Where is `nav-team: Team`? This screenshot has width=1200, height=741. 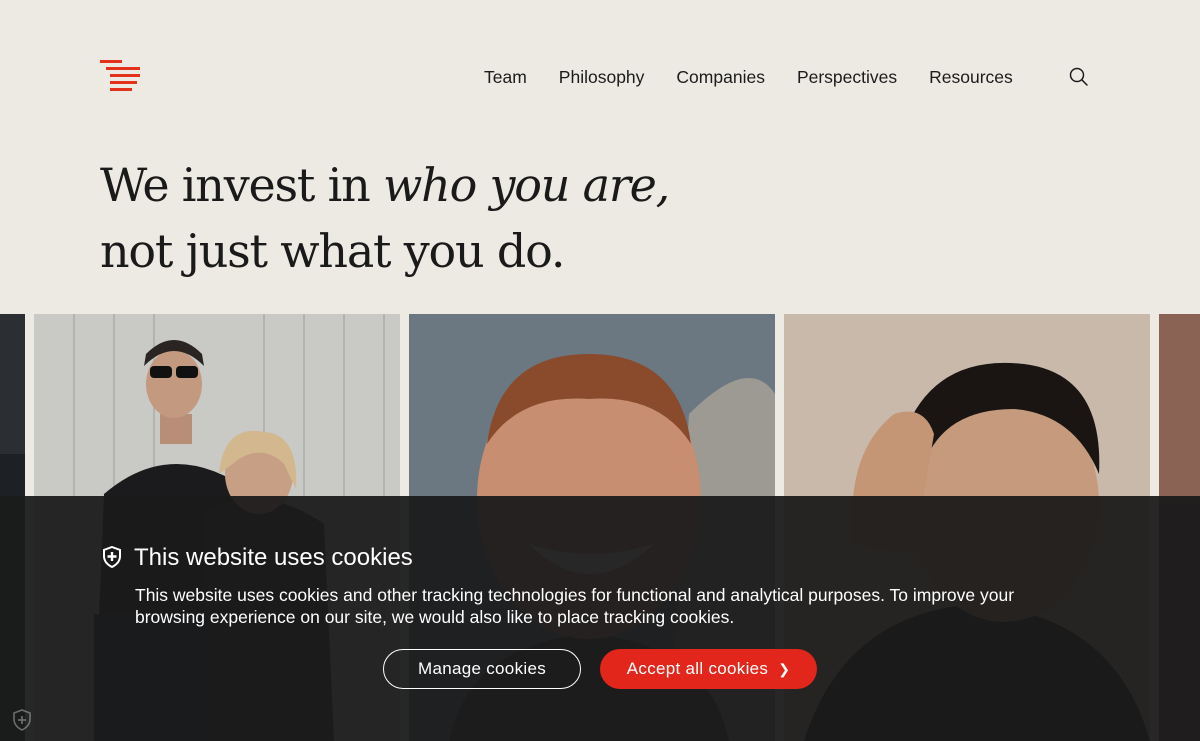 nav-team: Team is located at coordinates (505, 77).